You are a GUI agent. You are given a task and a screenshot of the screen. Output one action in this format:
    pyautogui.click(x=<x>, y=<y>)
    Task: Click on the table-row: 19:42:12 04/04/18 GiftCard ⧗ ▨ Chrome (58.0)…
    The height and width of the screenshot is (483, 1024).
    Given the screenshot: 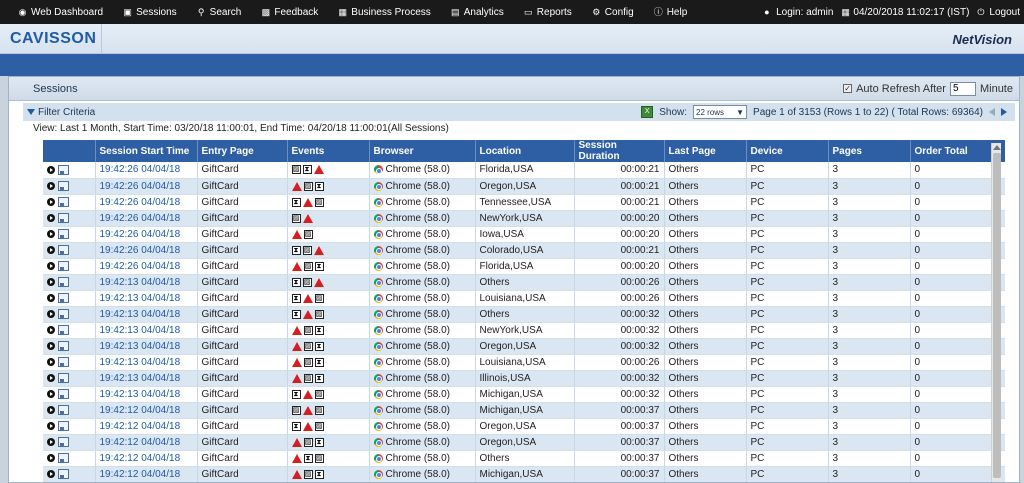 What is the action you would take?
    pyautogui.click(x=524, y=426)
    